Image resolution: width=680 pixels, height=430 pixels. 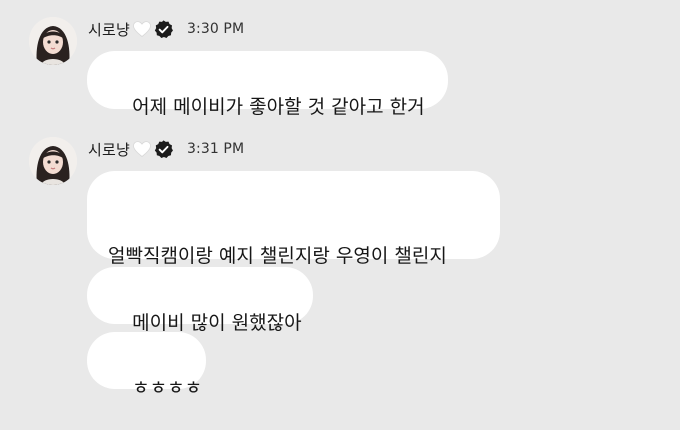 I want to click on message-bubble: 메이비 많이 원했잖아, so click(x=200, y=300).